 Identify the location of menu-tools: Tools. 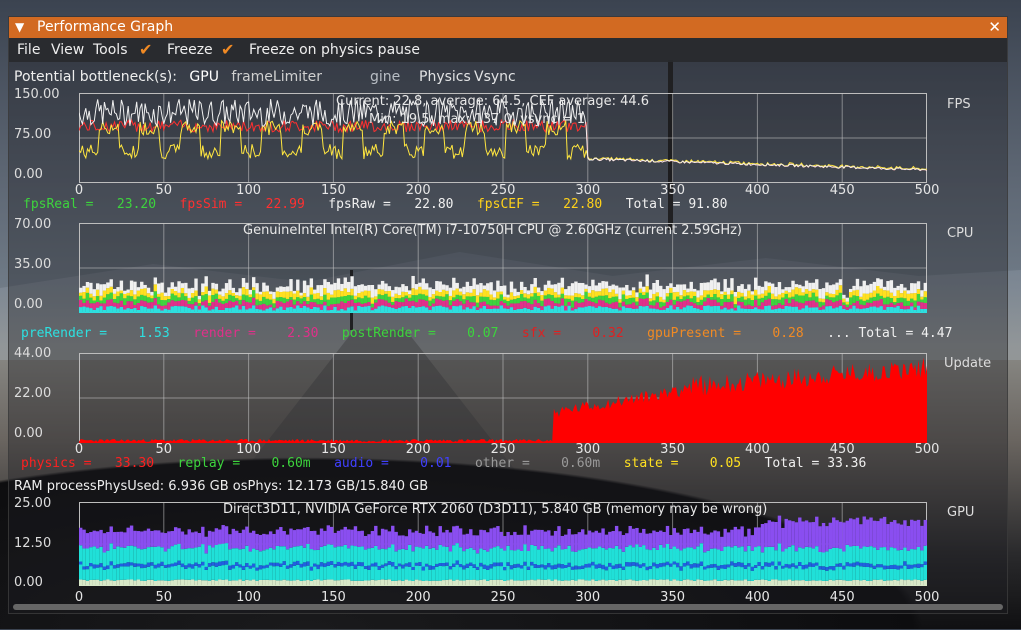
(110, 50).